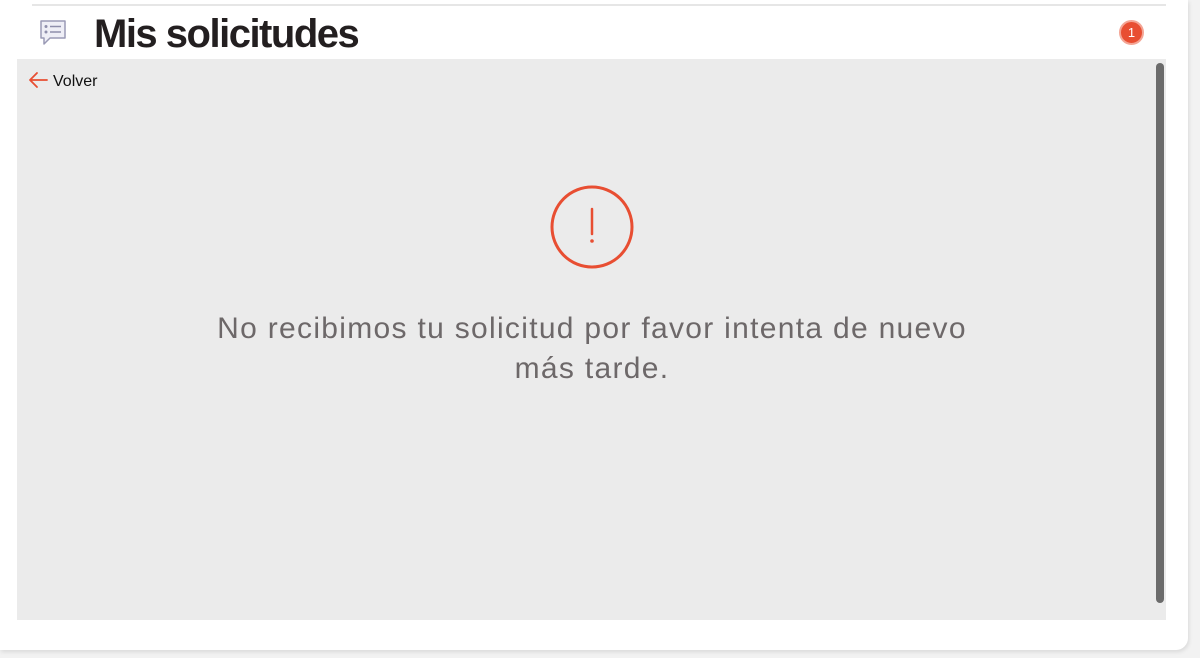  Describe the element at coordinates (594, 32) in the screenshot. I see `header: Mis solicitudes 1` at that location.